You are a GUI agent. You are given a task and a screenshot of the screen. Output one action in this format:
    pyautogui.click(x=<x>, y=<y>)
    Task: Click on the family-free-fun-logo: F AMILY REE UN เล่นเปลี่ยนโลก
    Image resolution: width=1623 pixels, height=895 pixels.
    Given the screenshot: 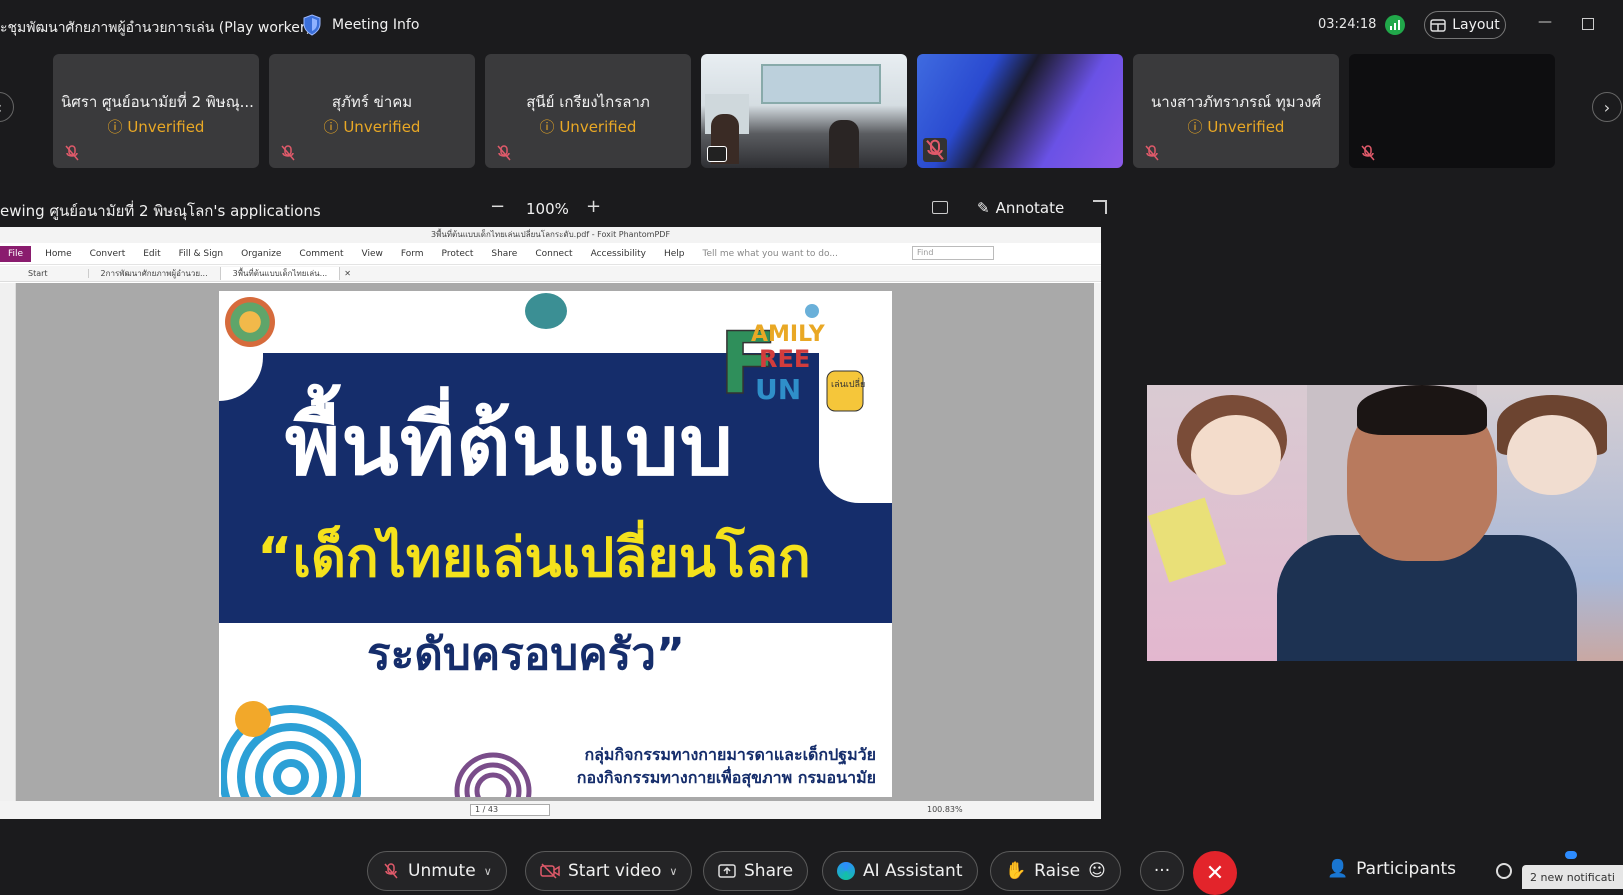 What is the action you would take?
    pyautogui.click(x=791, y=359)
    